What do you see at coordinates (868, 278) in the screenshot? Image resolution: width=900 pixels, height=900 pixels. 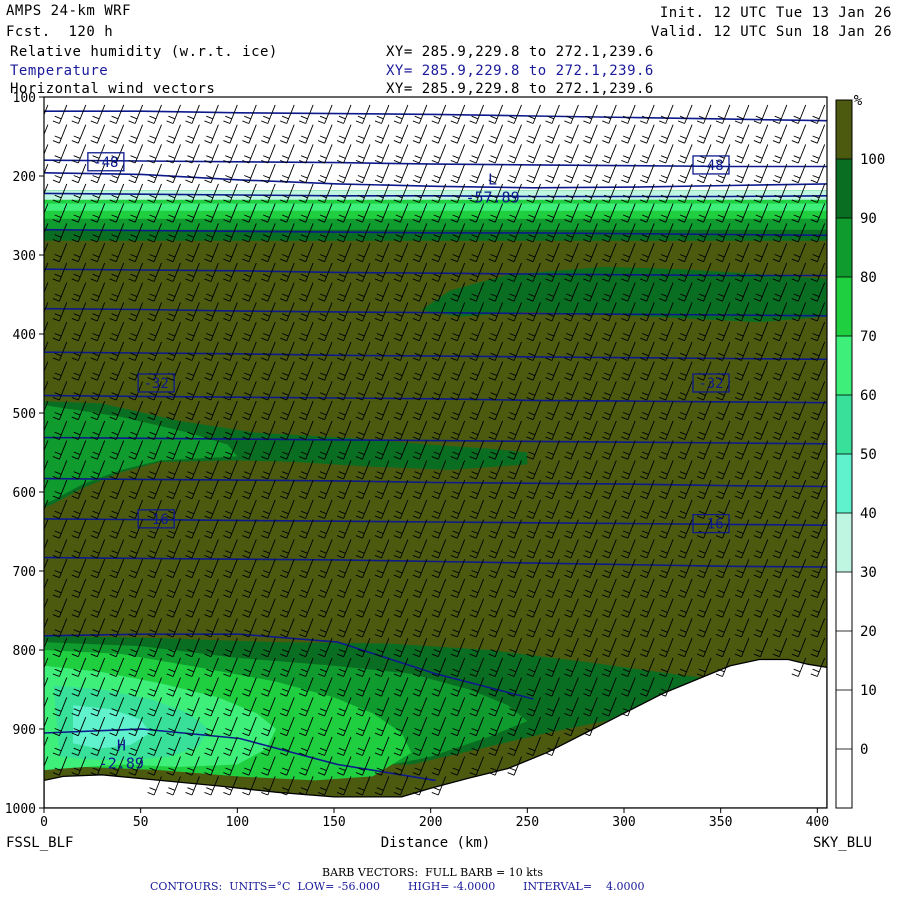 I see `colorbar-label: 80` at bounding box center [868, 278].